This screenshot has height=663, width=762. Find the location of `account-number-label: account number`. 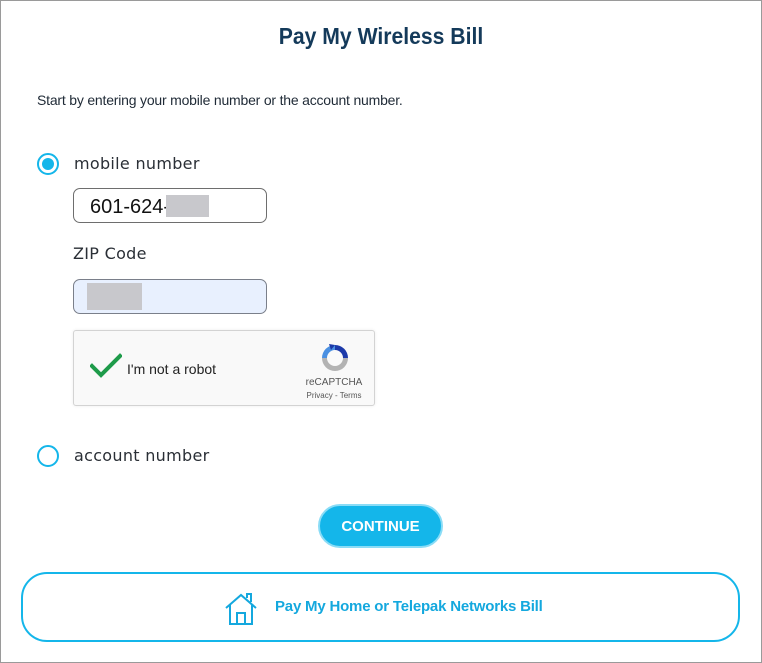

account-number-label: account number is located at coordinates (141, 455).